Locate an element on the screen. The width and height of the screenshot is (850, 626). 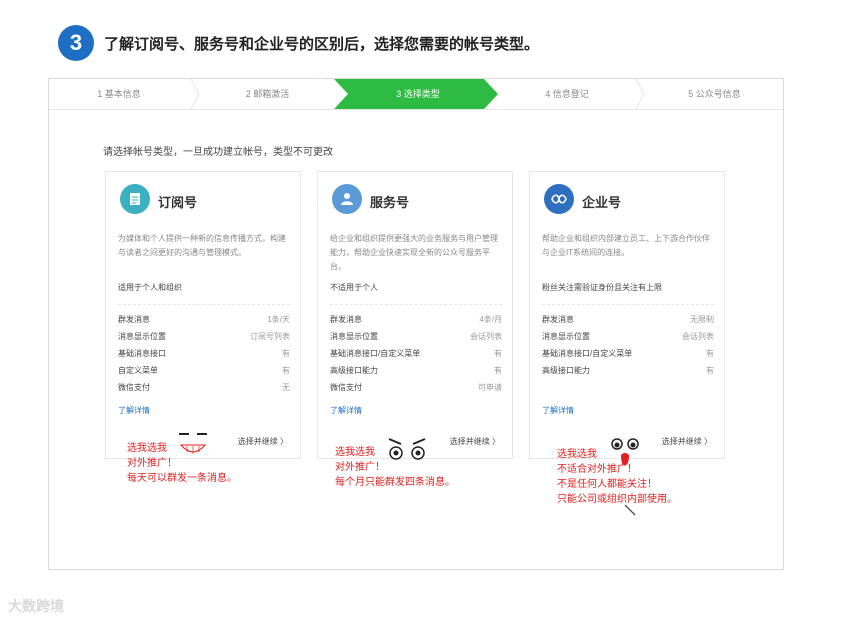
step-email-activation: 2 邮箱激活 is located at coordinates (267, 94).